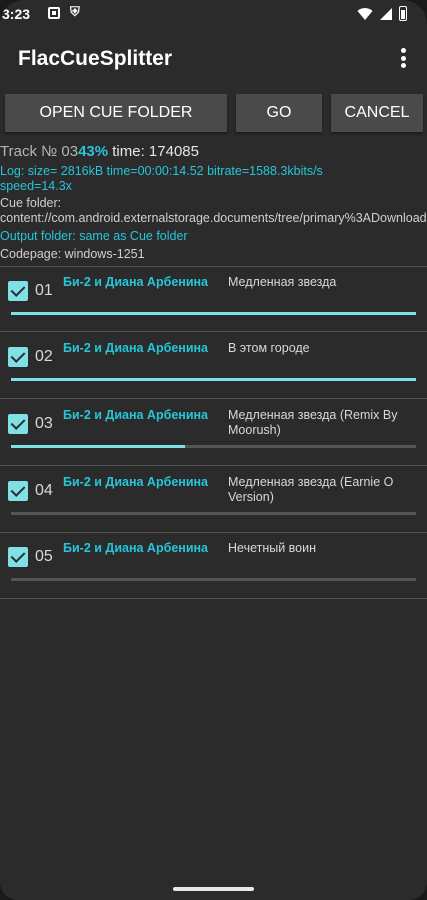 The width and height of the screenshot is (427, 900). I want to click on track-title: Медленная звезда, so click(282, 282).